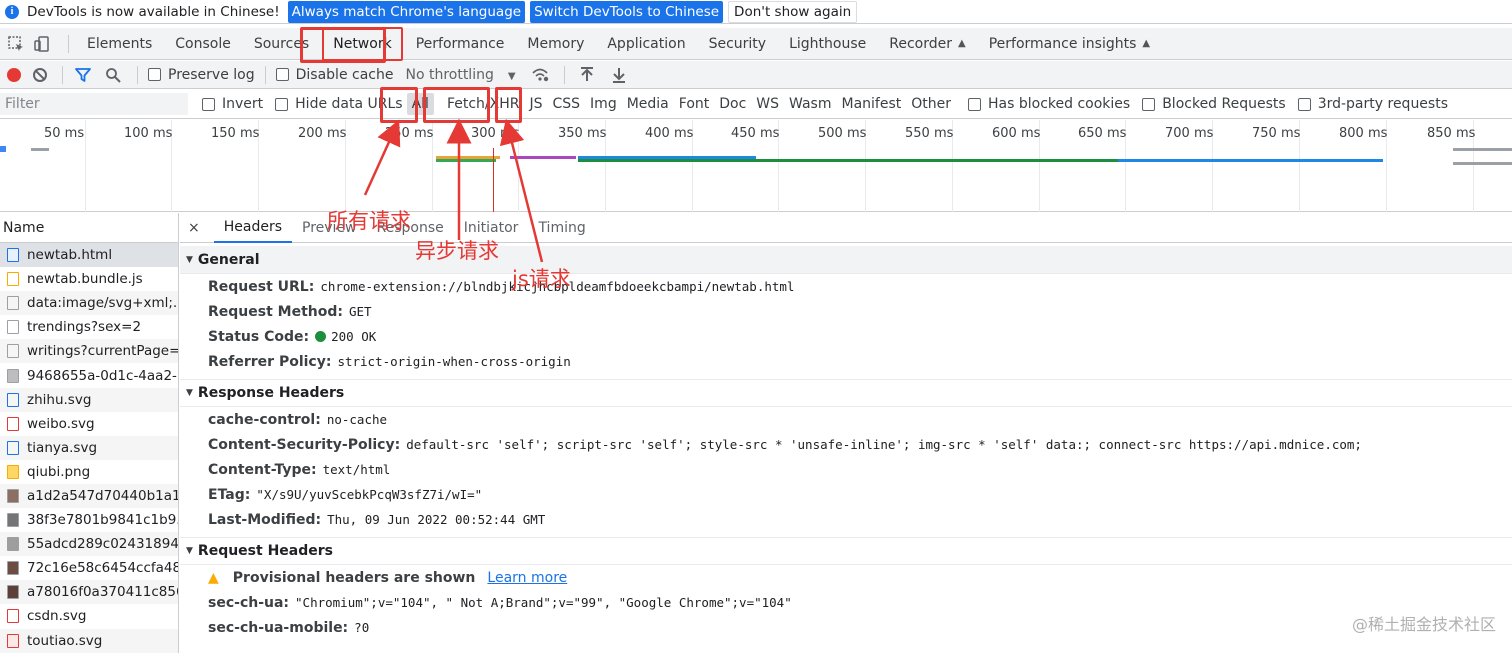  What do you see at coordinates (194, 228) in the screenshot?
I see `close-icon: ×` at bounding box center [194, 228].